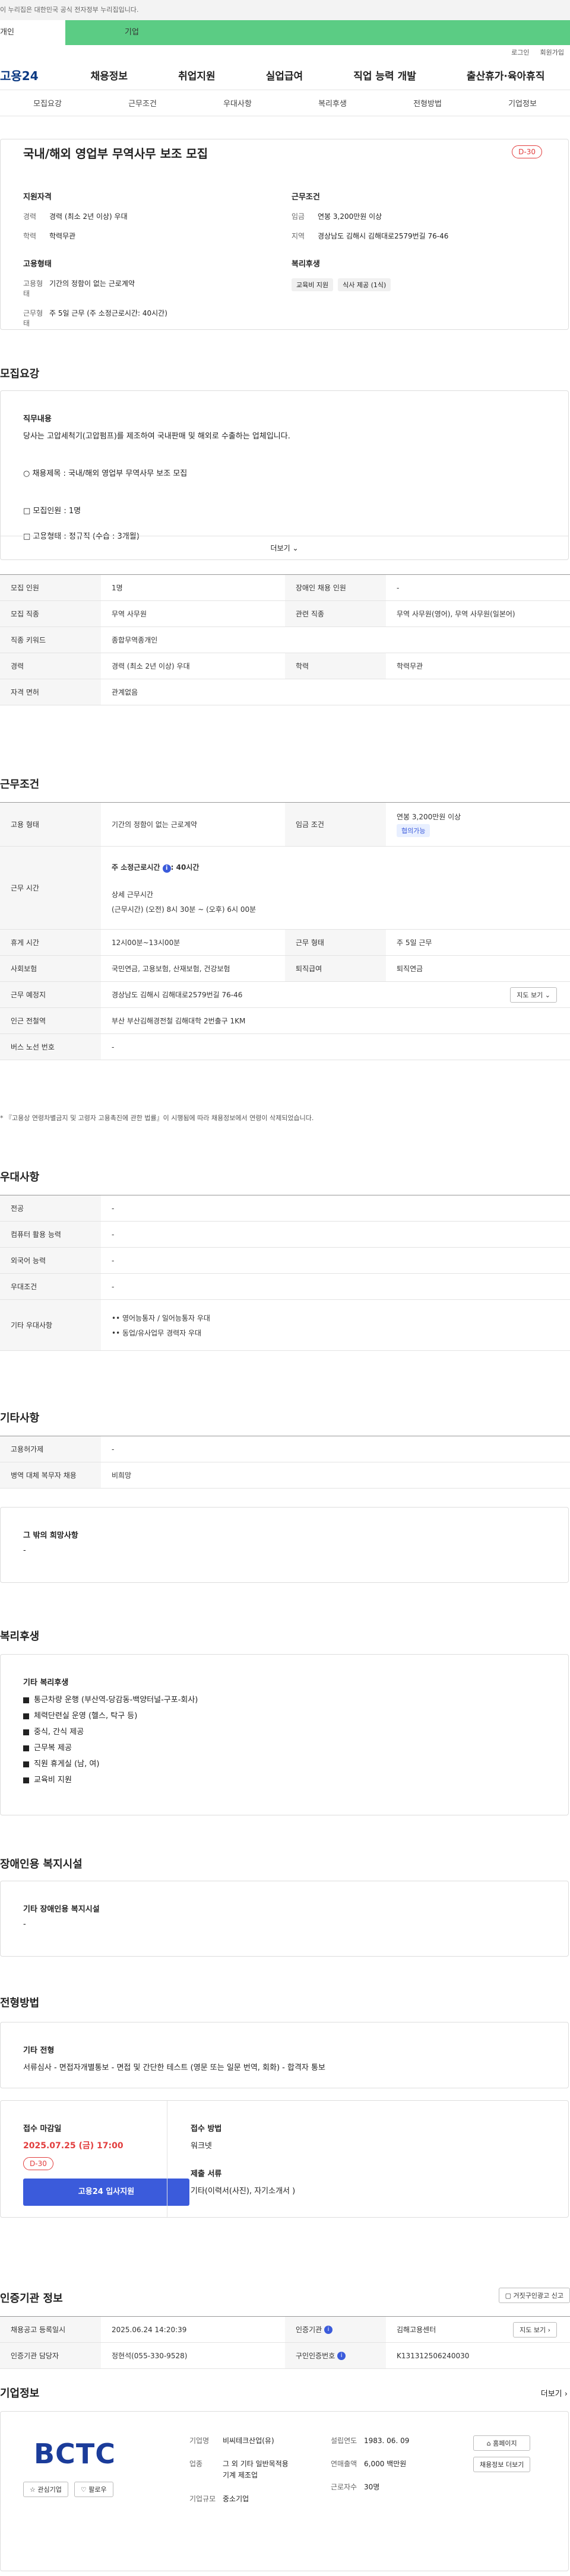  Describe the element at coordinates (136, 867) in the screenshot. I see `weekly-hours-label: 주 소정근로시간` at that location.